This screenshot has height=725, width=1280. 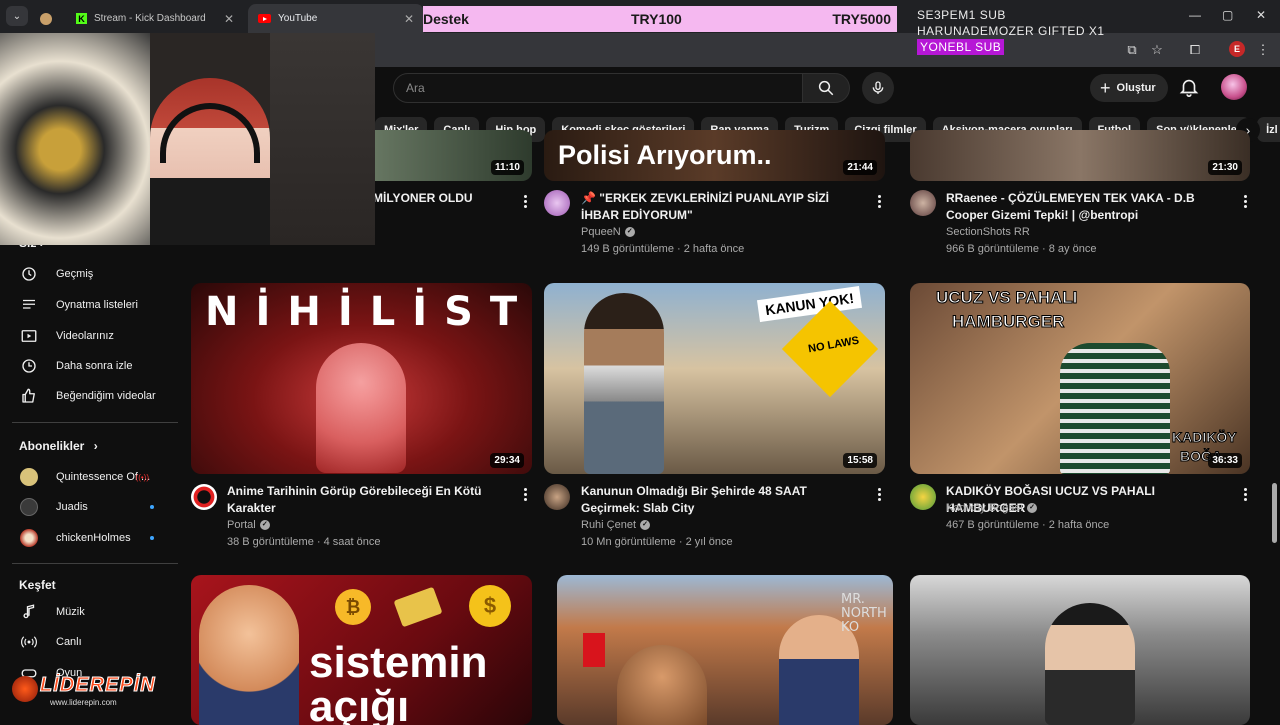 I want to click on chip-watched: İzl, so click(x=1268, y=129).